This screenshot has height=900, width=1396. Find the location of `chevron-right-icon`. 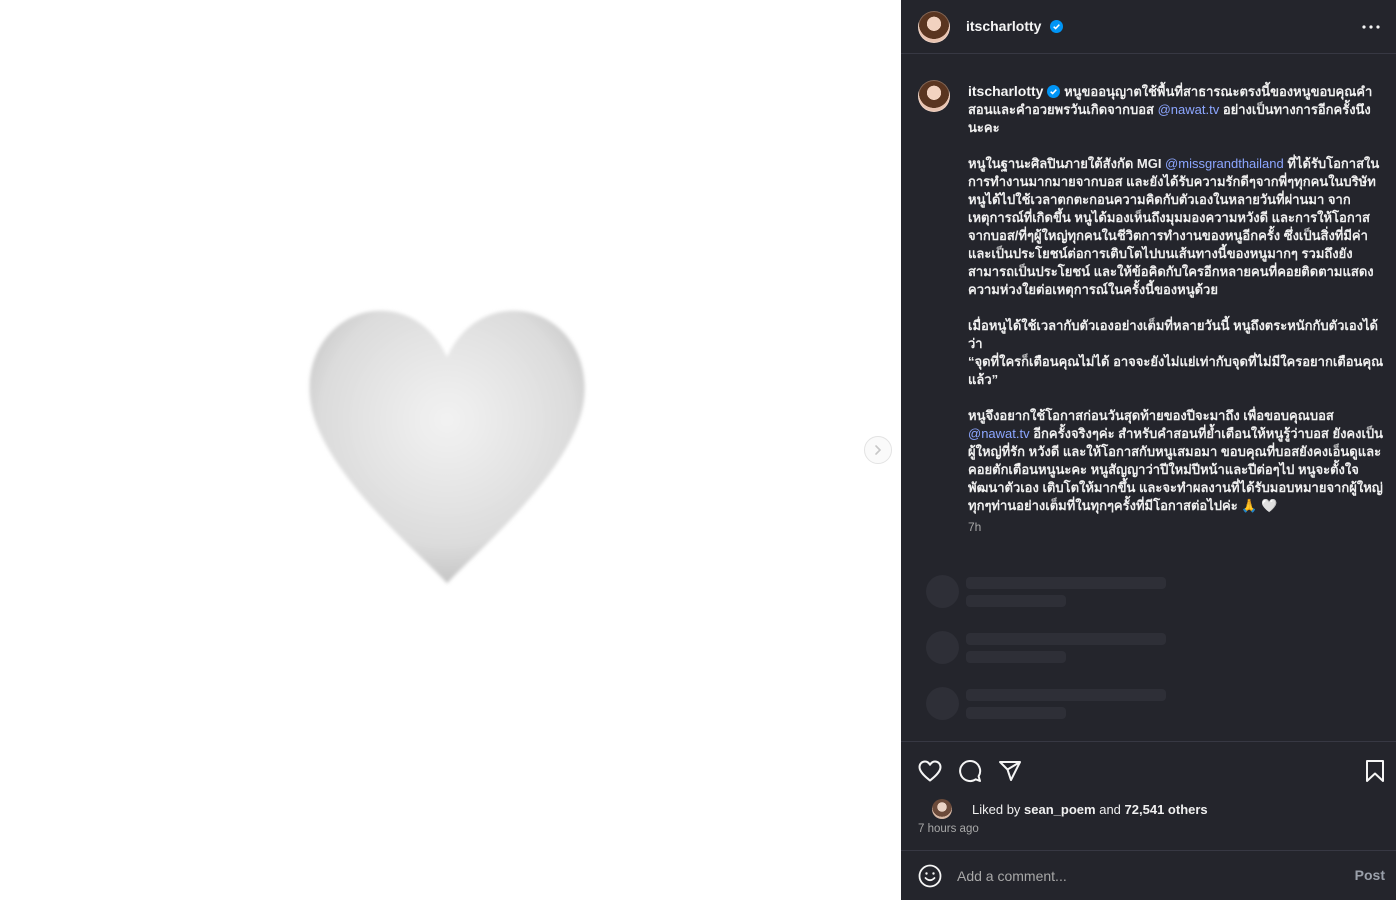

chevron-right-icon is located at coordinates (878, 450).